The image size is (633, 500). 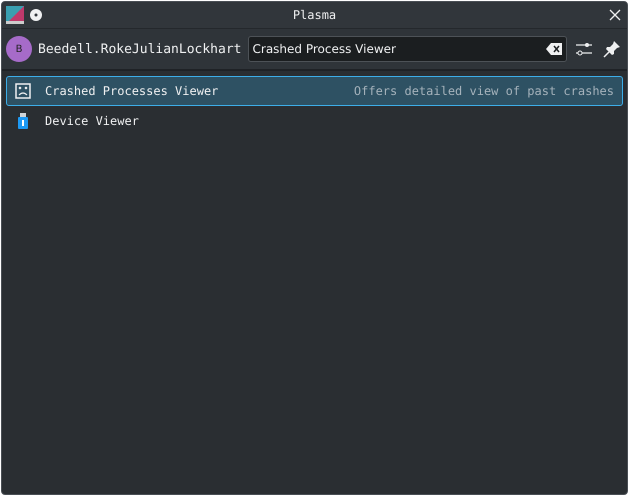 What do you see at coordinates (314, 121) in the screenshot?
I see `result-item: Device Viewer` at bounding box center [314, 121].